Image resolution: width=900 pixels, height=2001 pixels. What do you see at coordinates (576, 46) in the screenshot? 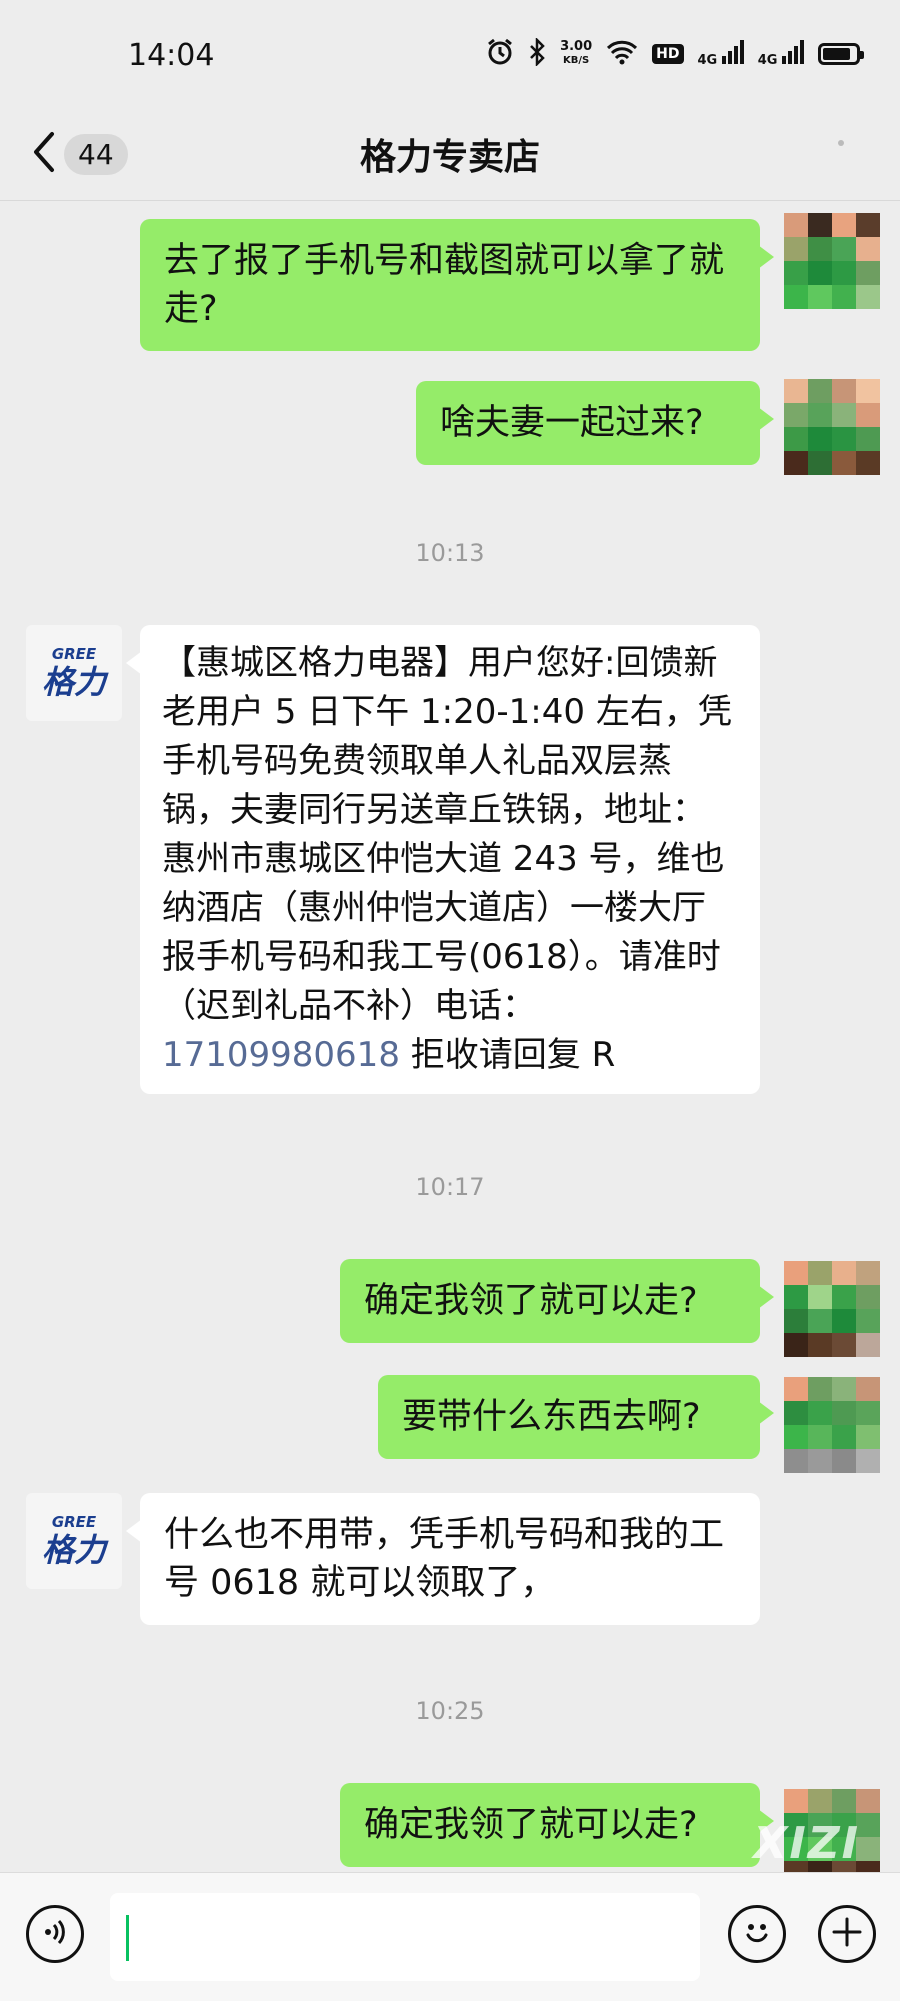
I see `net-speed-value: 3.00` at bounding box center [576, 46].